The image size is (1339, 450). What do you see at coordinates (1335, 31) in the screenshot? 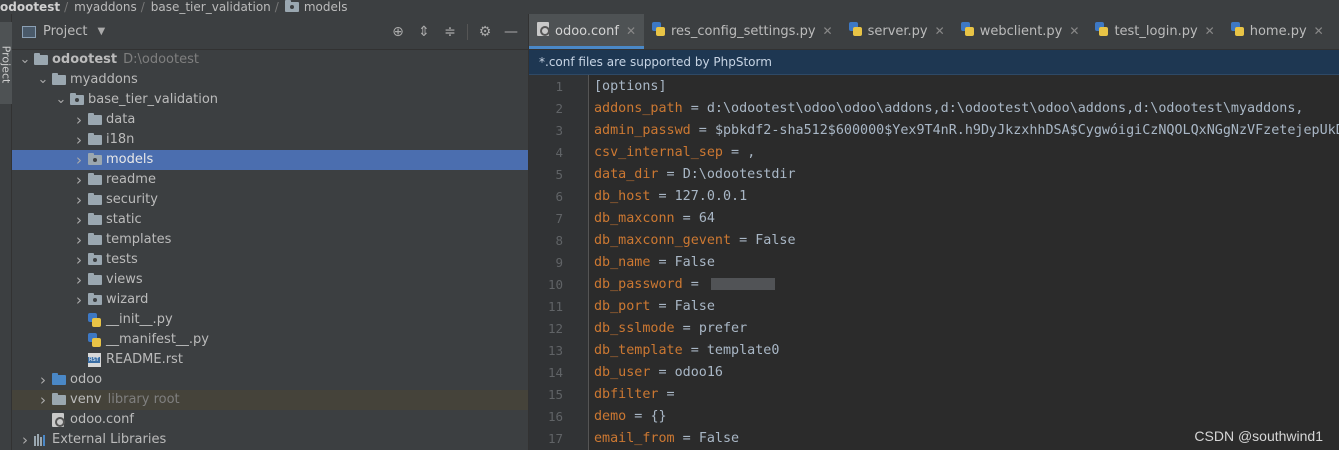
I see `editor-tab: http.py` at bounding box center [1335, 31].